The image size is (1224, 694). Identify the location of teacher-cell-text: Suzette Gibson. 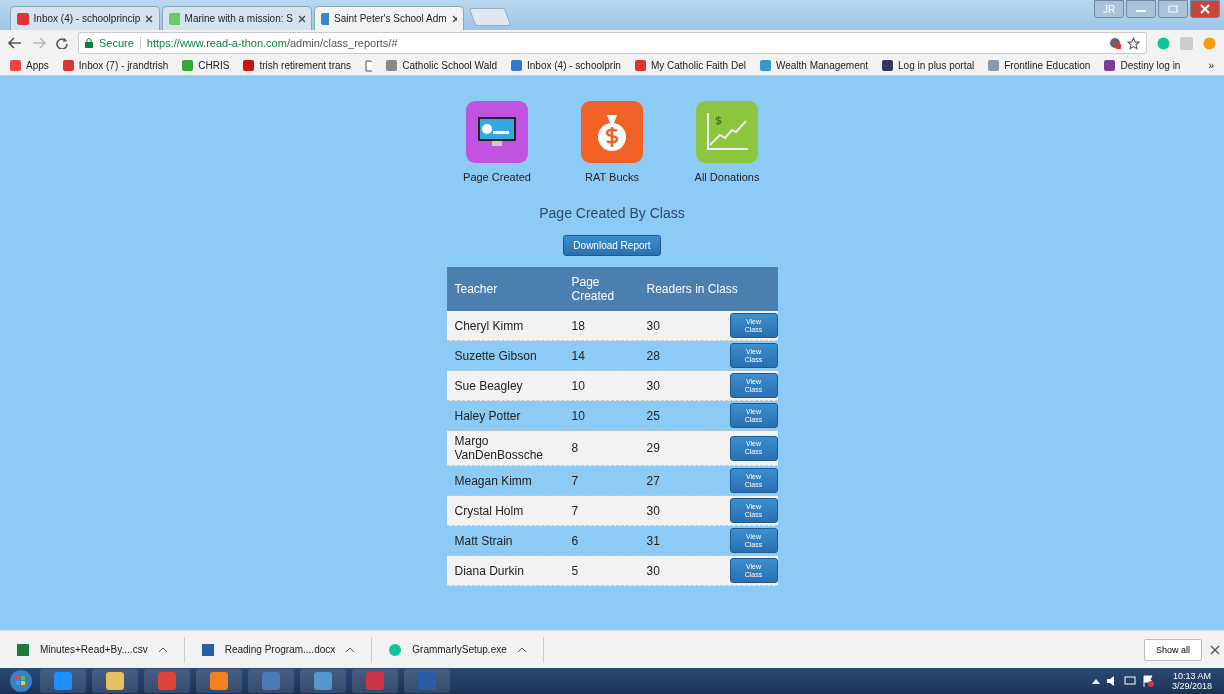
(495, 356).